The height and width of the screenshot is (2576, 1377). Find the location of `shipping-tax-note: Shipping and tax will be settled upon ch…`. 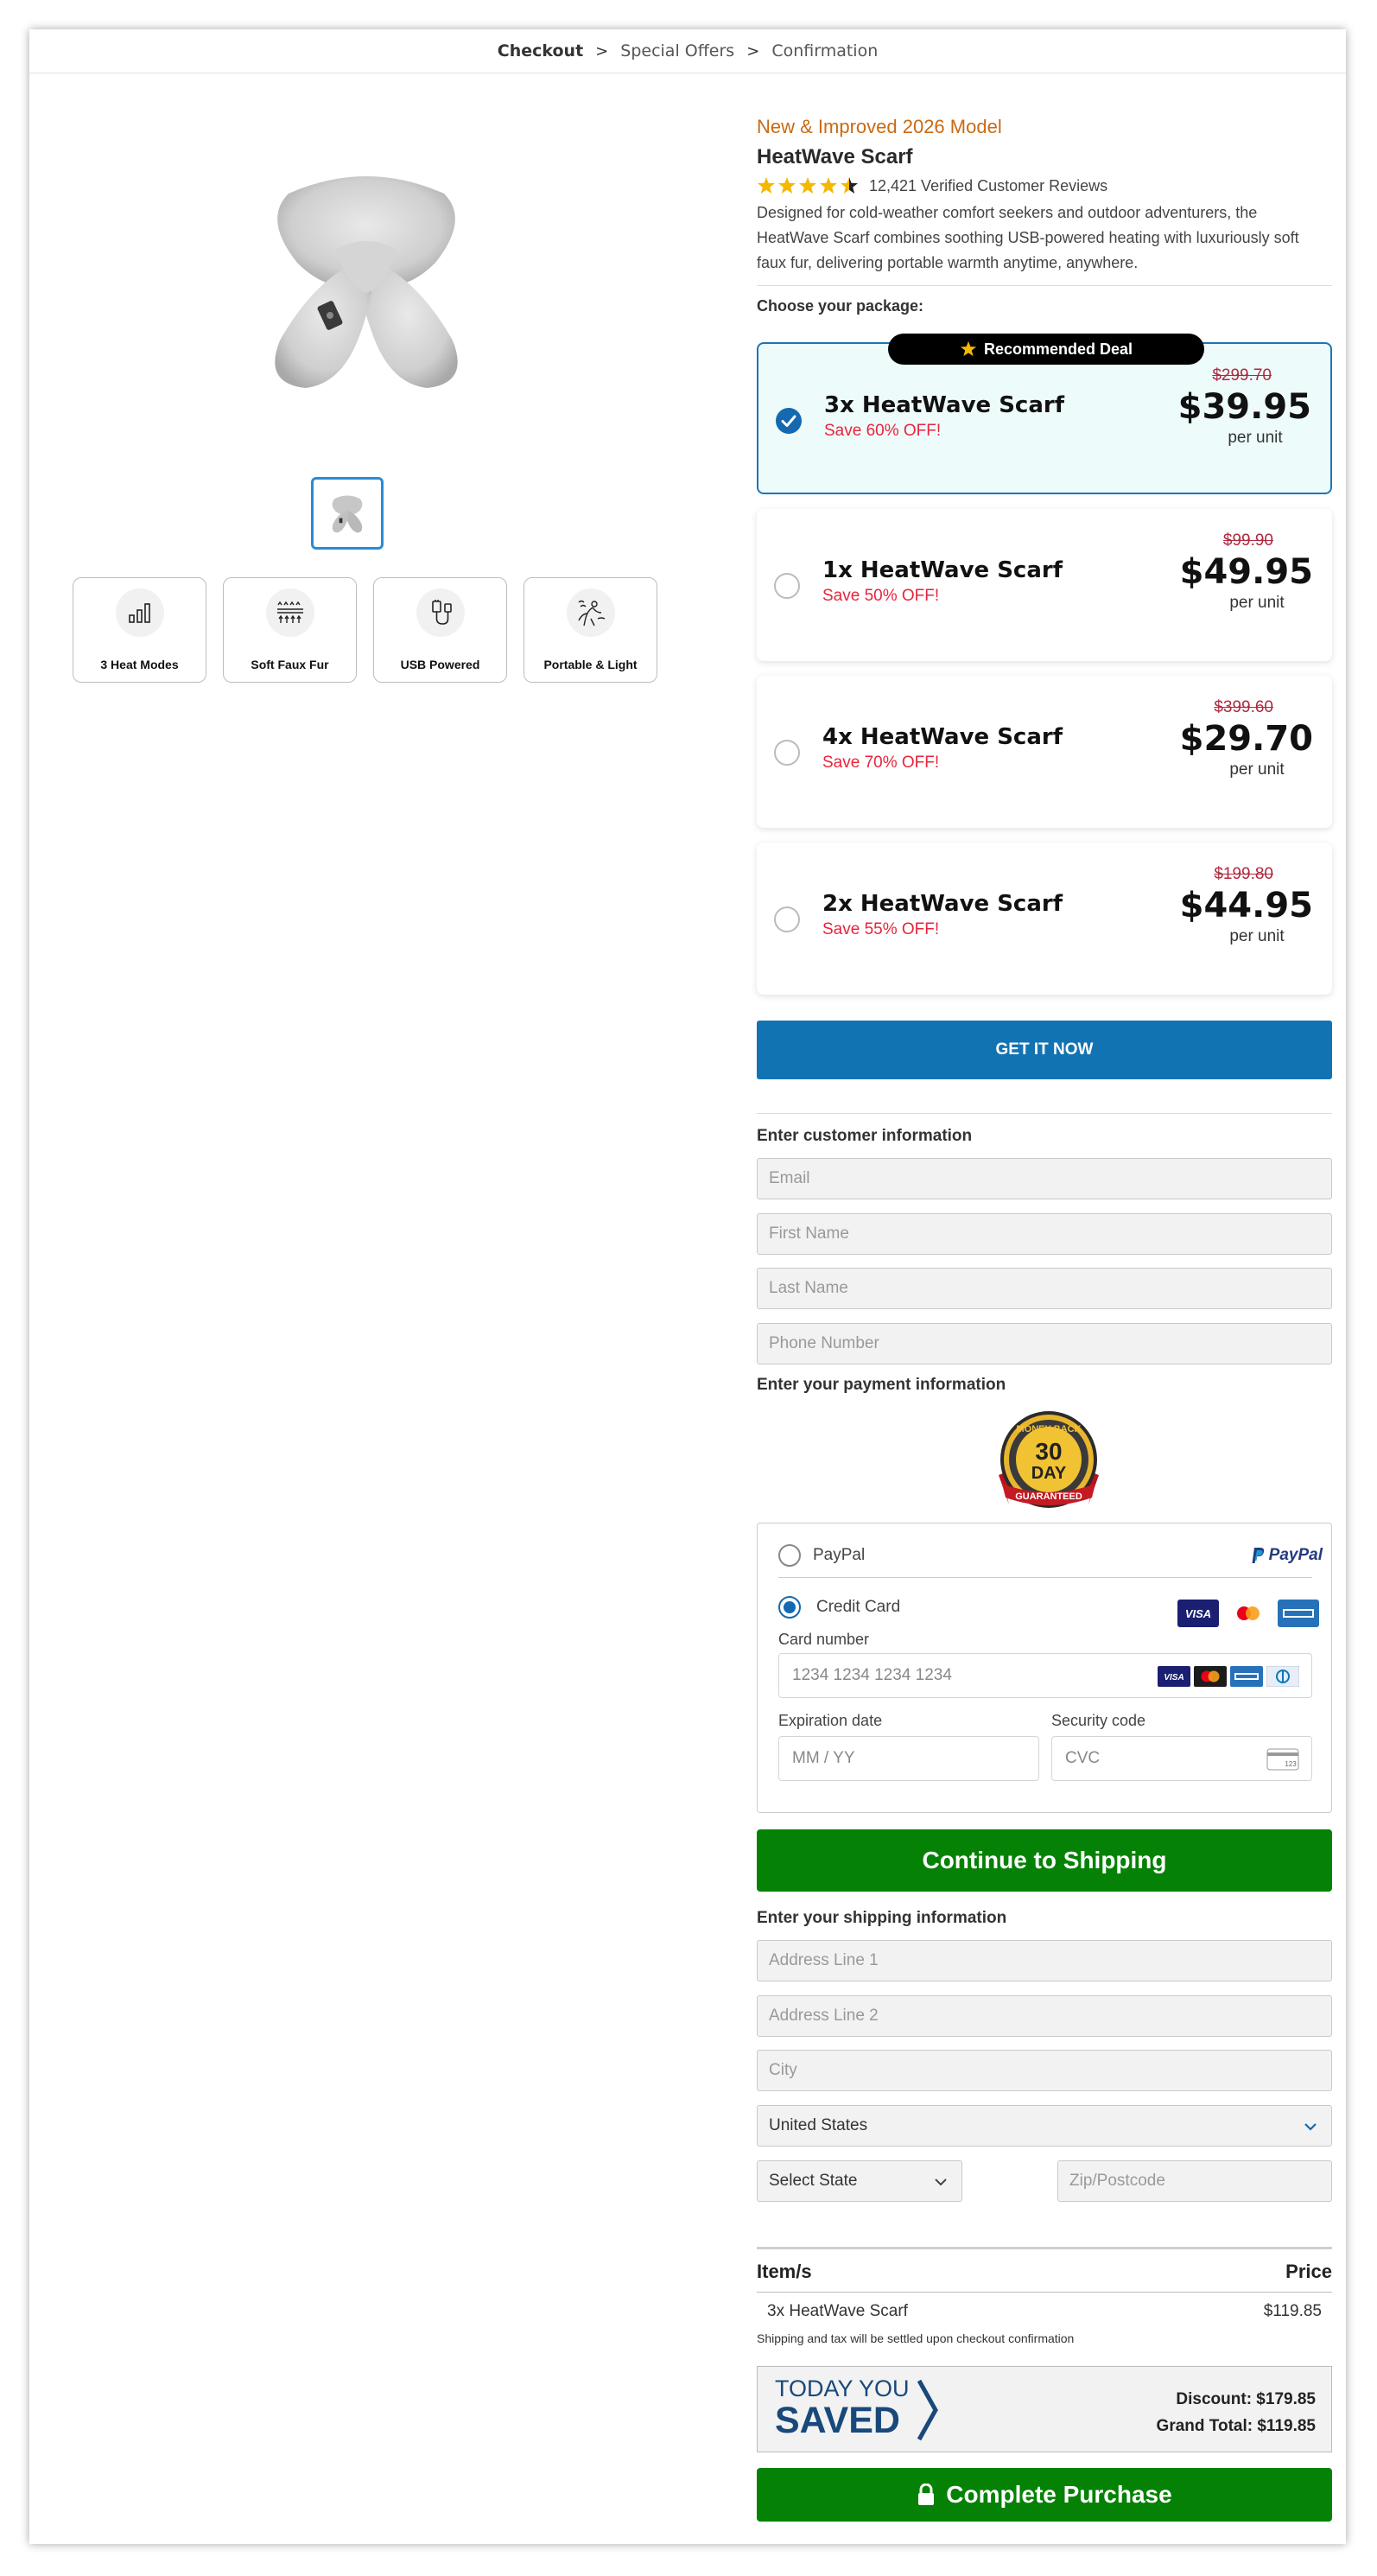

shipping-tax-note: Shipping and tax will be settled upon ch… is located at coordinates (916, 2338).